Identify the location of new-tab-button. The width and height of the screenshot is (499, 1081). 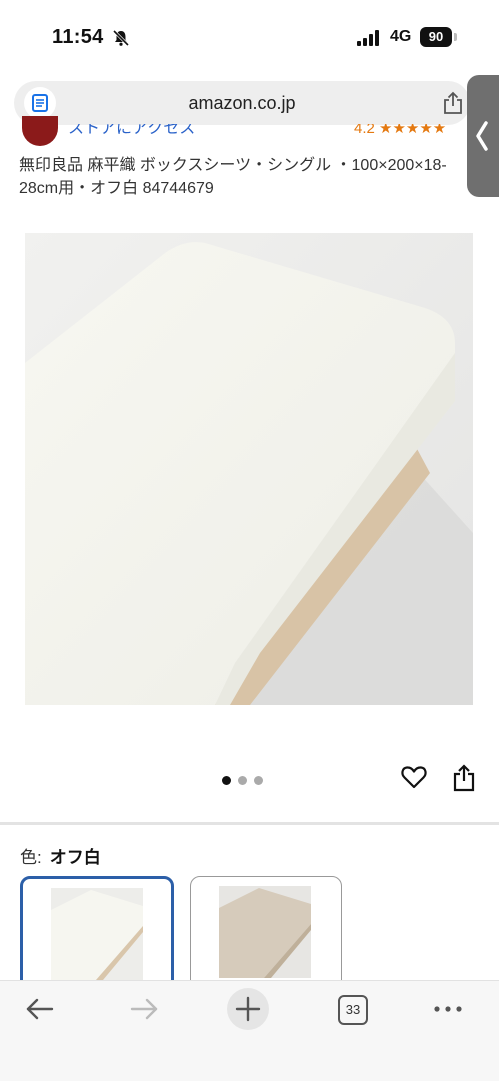
(248, 1009).